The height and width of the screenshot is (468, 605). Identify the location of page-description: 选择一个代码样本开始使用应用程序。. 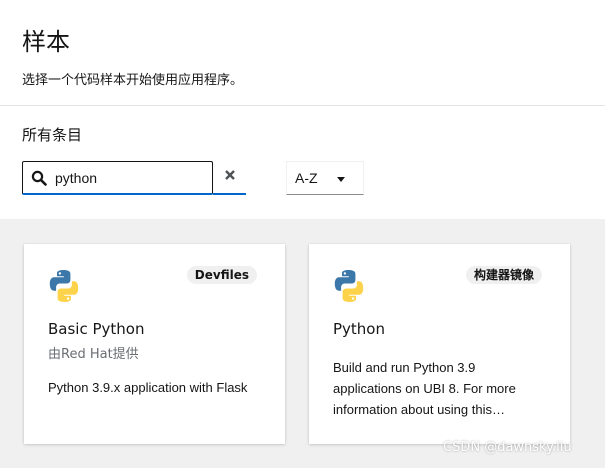
(133, 80).